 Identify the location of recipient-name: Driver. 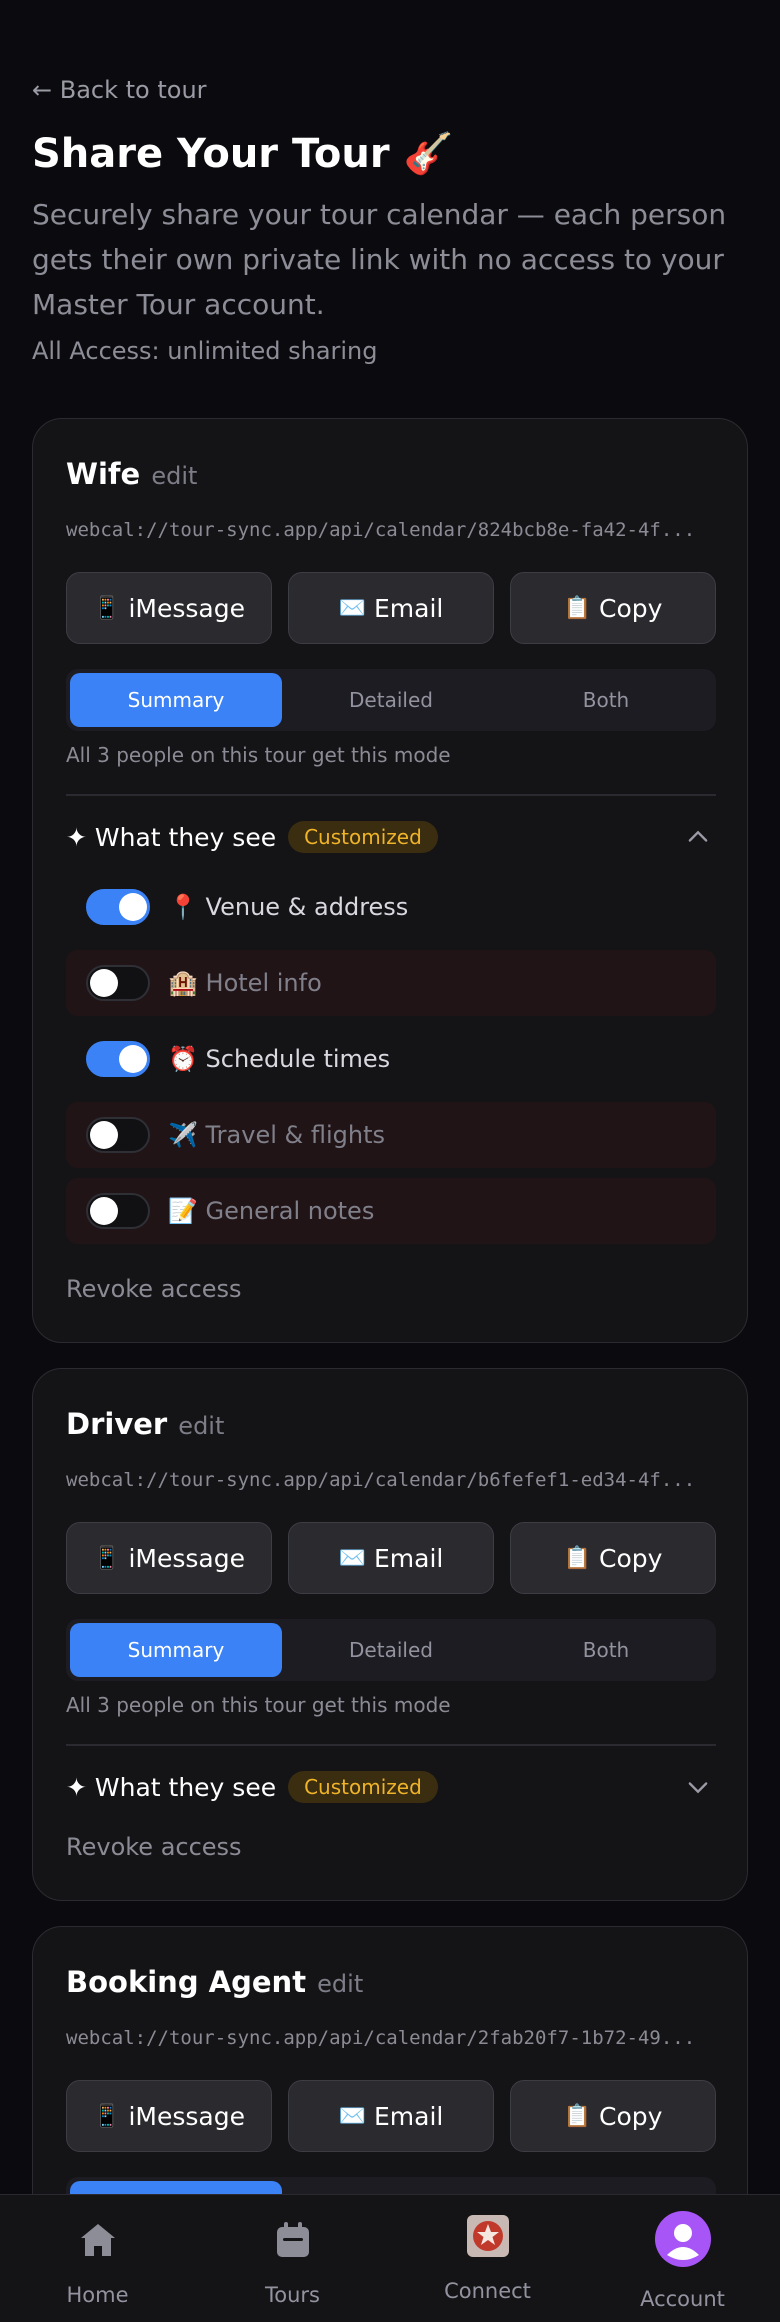
(117, 1424).